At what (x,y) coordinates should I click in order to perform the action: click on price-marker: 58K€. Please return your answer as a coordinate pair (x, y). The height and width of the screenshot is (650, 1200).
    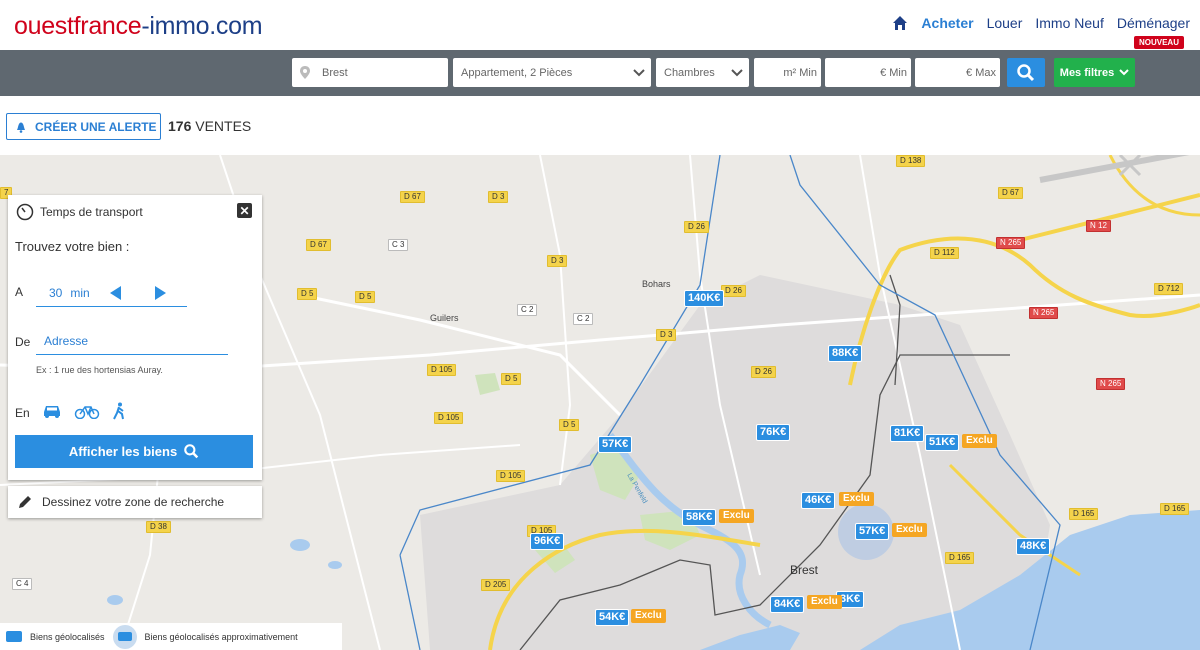
    Looking at the image, I should click on (699, 517).